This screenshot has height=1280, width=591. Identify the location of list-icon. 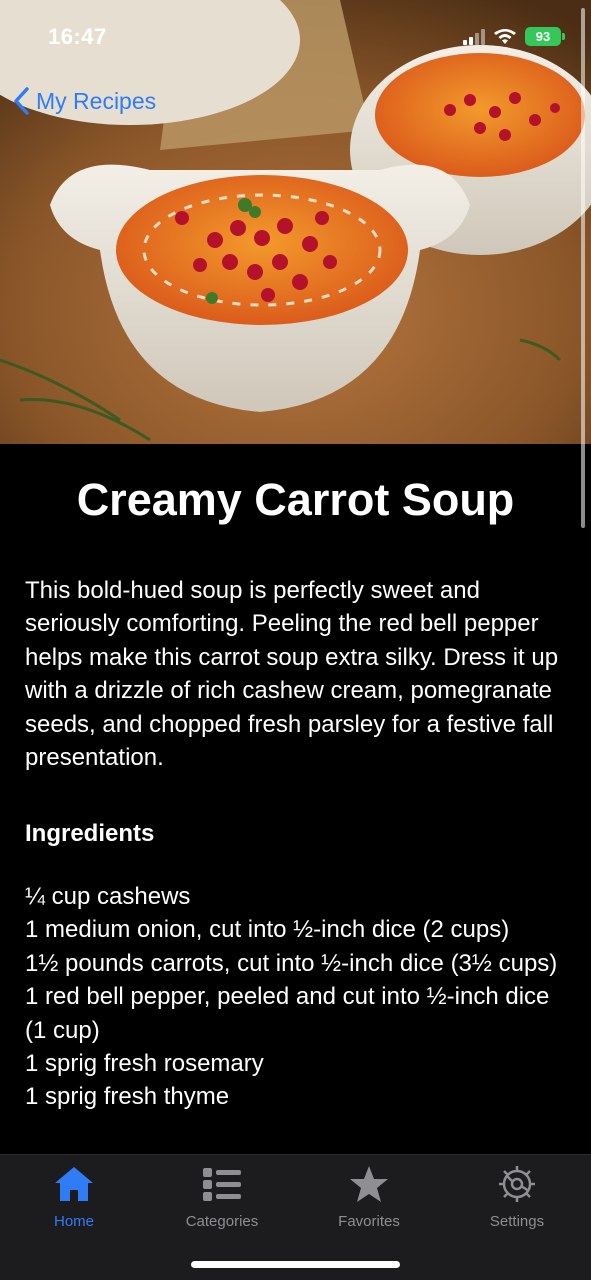
(222, 1184).